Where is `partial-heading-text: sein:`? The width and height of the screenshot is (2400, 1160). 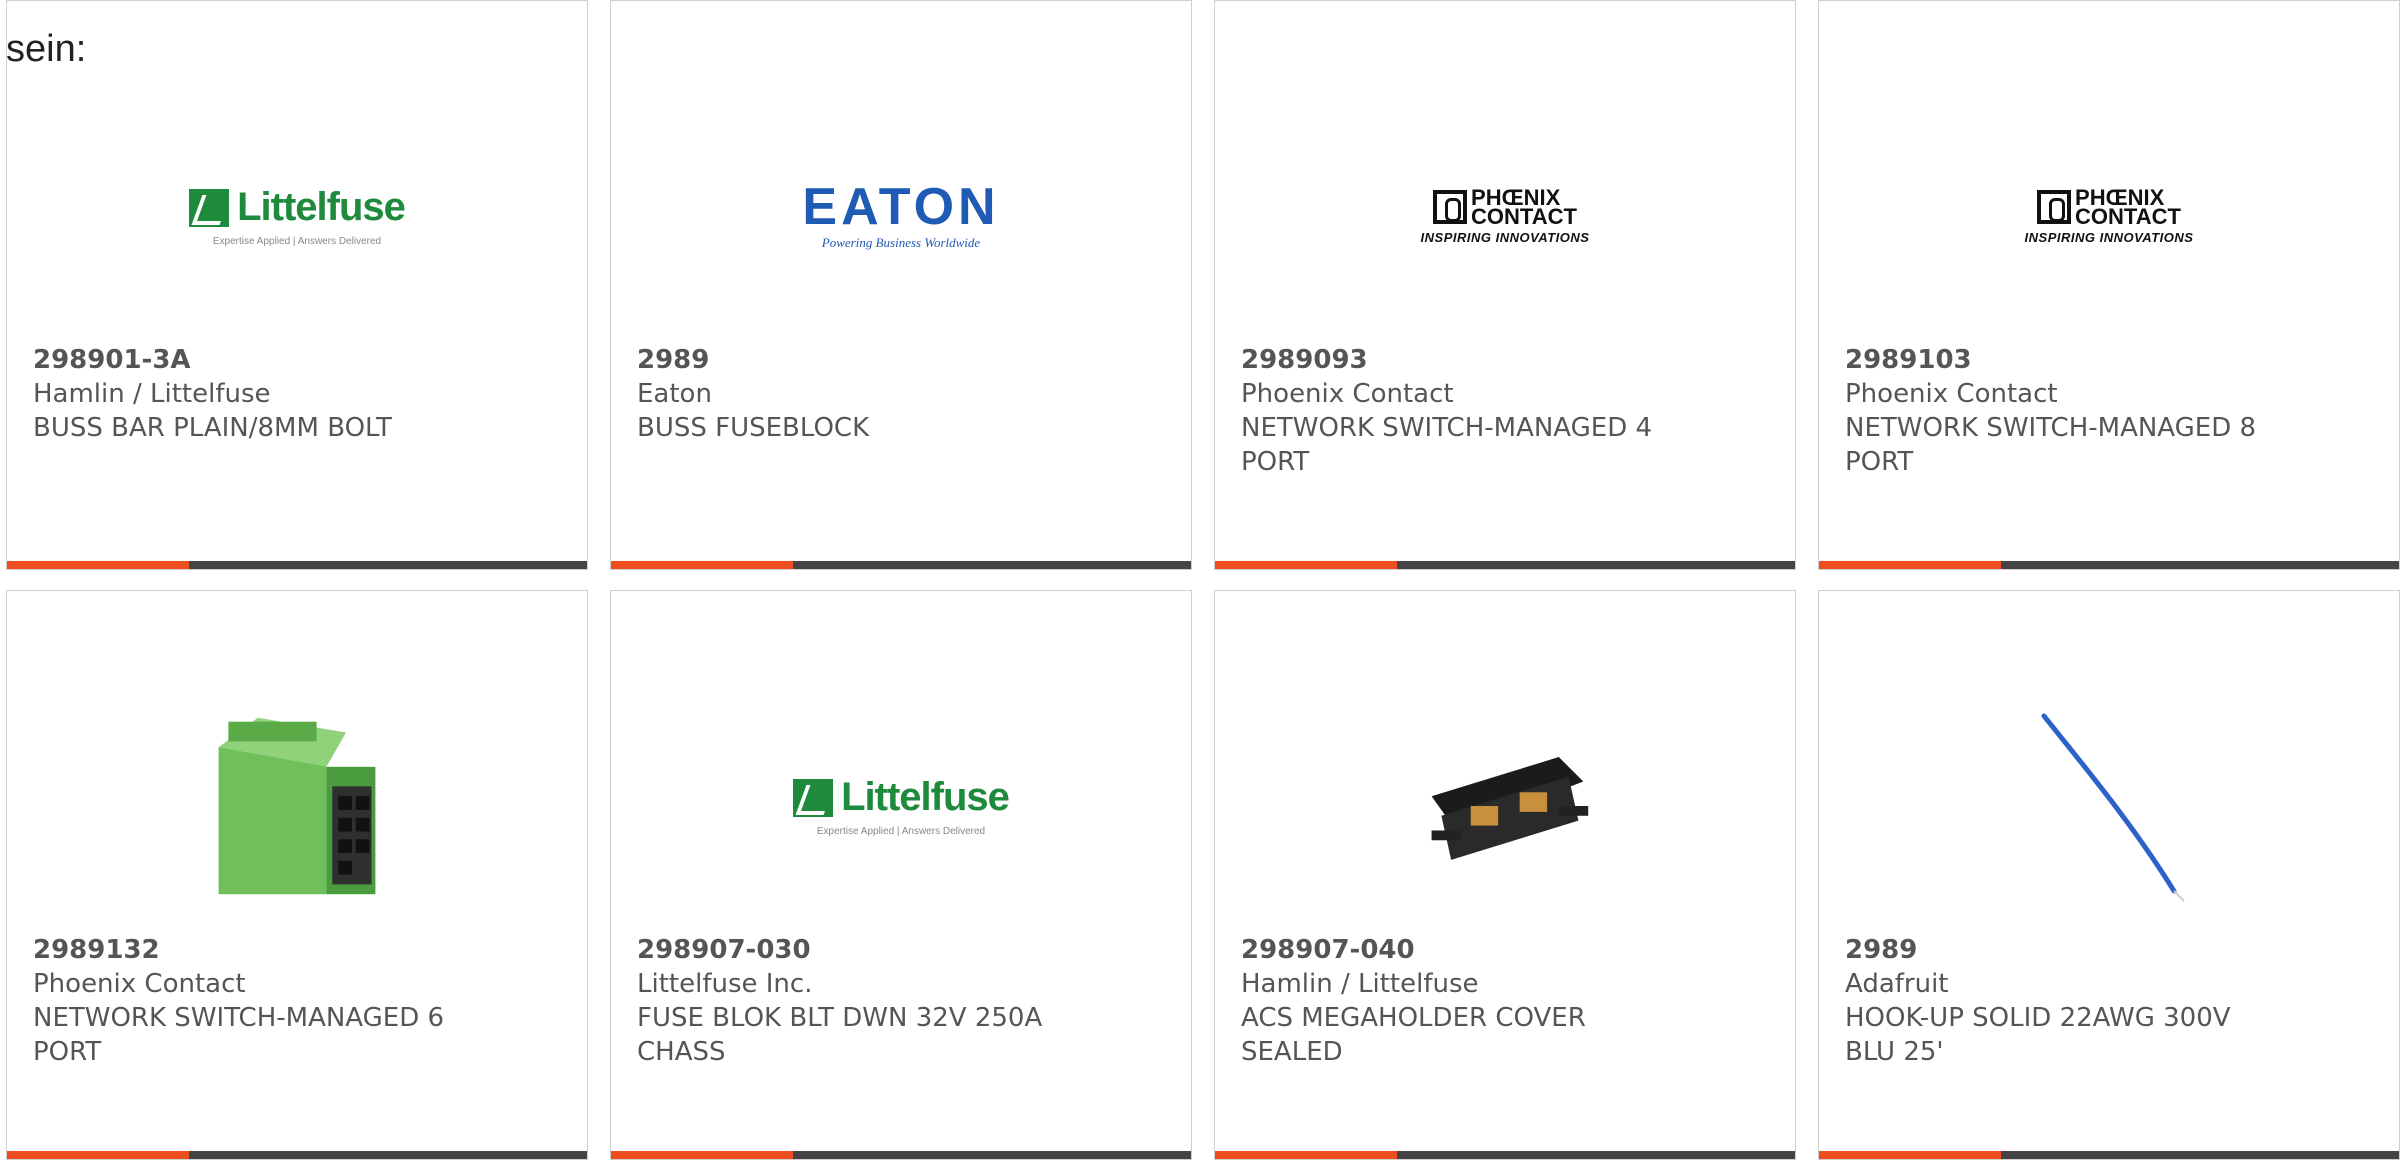
partial-heading-text: sein: is located at coordinates (46, 49).